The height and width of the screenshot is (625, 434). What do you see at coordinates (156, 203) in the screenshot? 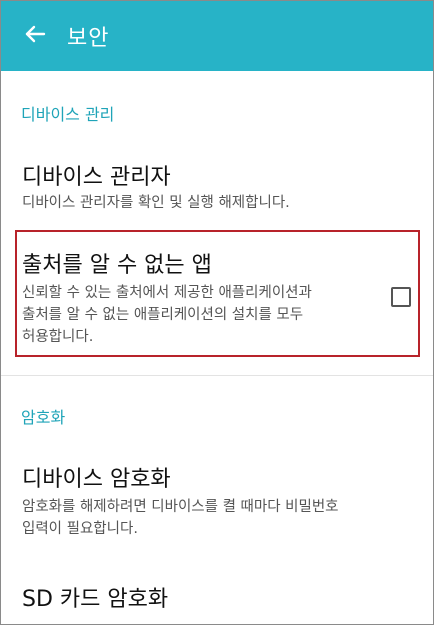
I see `device-admins-summary: 디바이스 관리자를 확인 및 실행 해제합니다.` at bounding box center [156, 203].